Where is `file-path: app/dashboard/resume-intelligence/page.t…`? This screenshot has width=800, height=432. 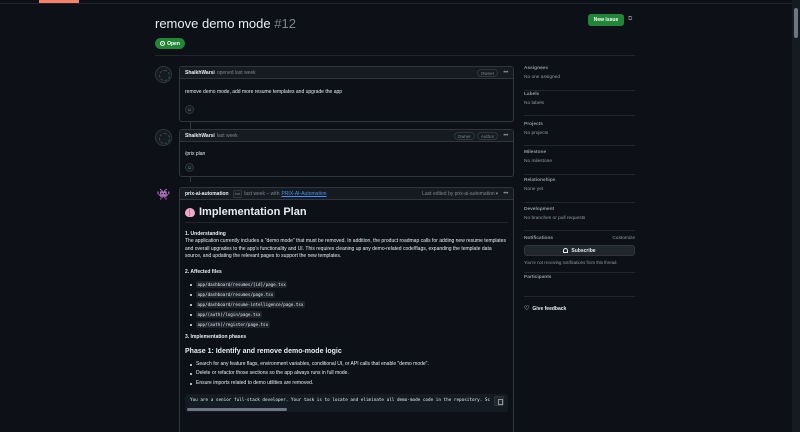
file-path: app/dashboard/resume-intelligence/page.t… is located at coordinates (250, 304).